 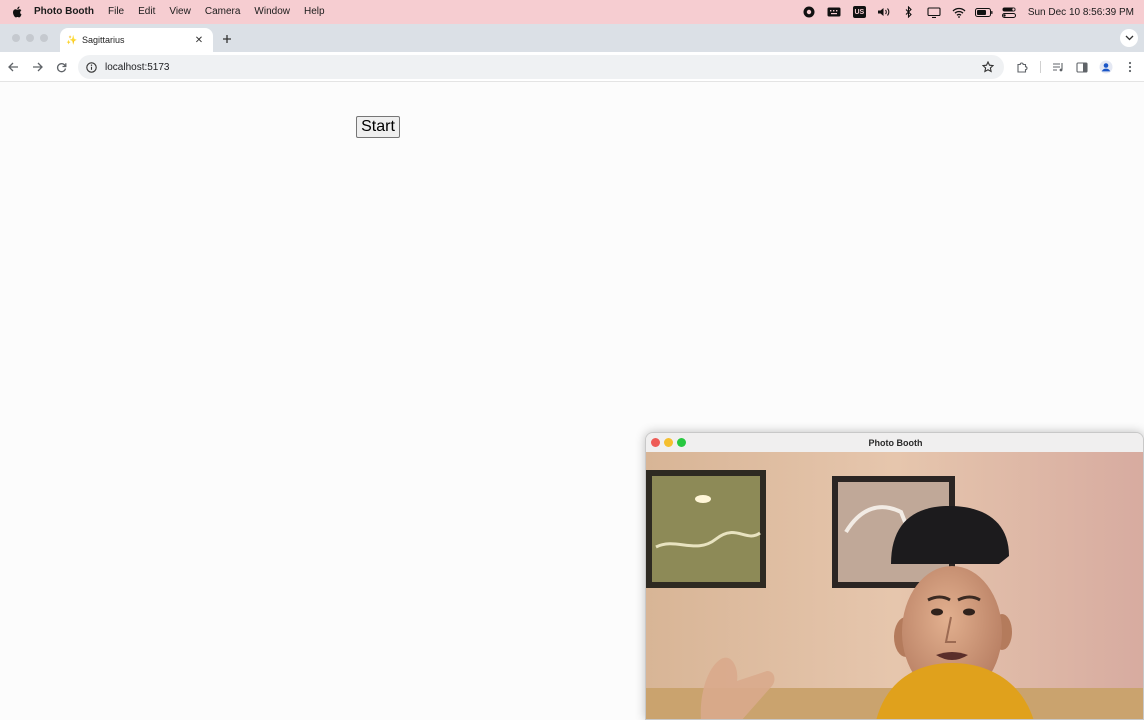 What do you see at coordinates (1022, 67) in the screenshot?
I see `extensions-icon` at bounding box center [1022, 67].